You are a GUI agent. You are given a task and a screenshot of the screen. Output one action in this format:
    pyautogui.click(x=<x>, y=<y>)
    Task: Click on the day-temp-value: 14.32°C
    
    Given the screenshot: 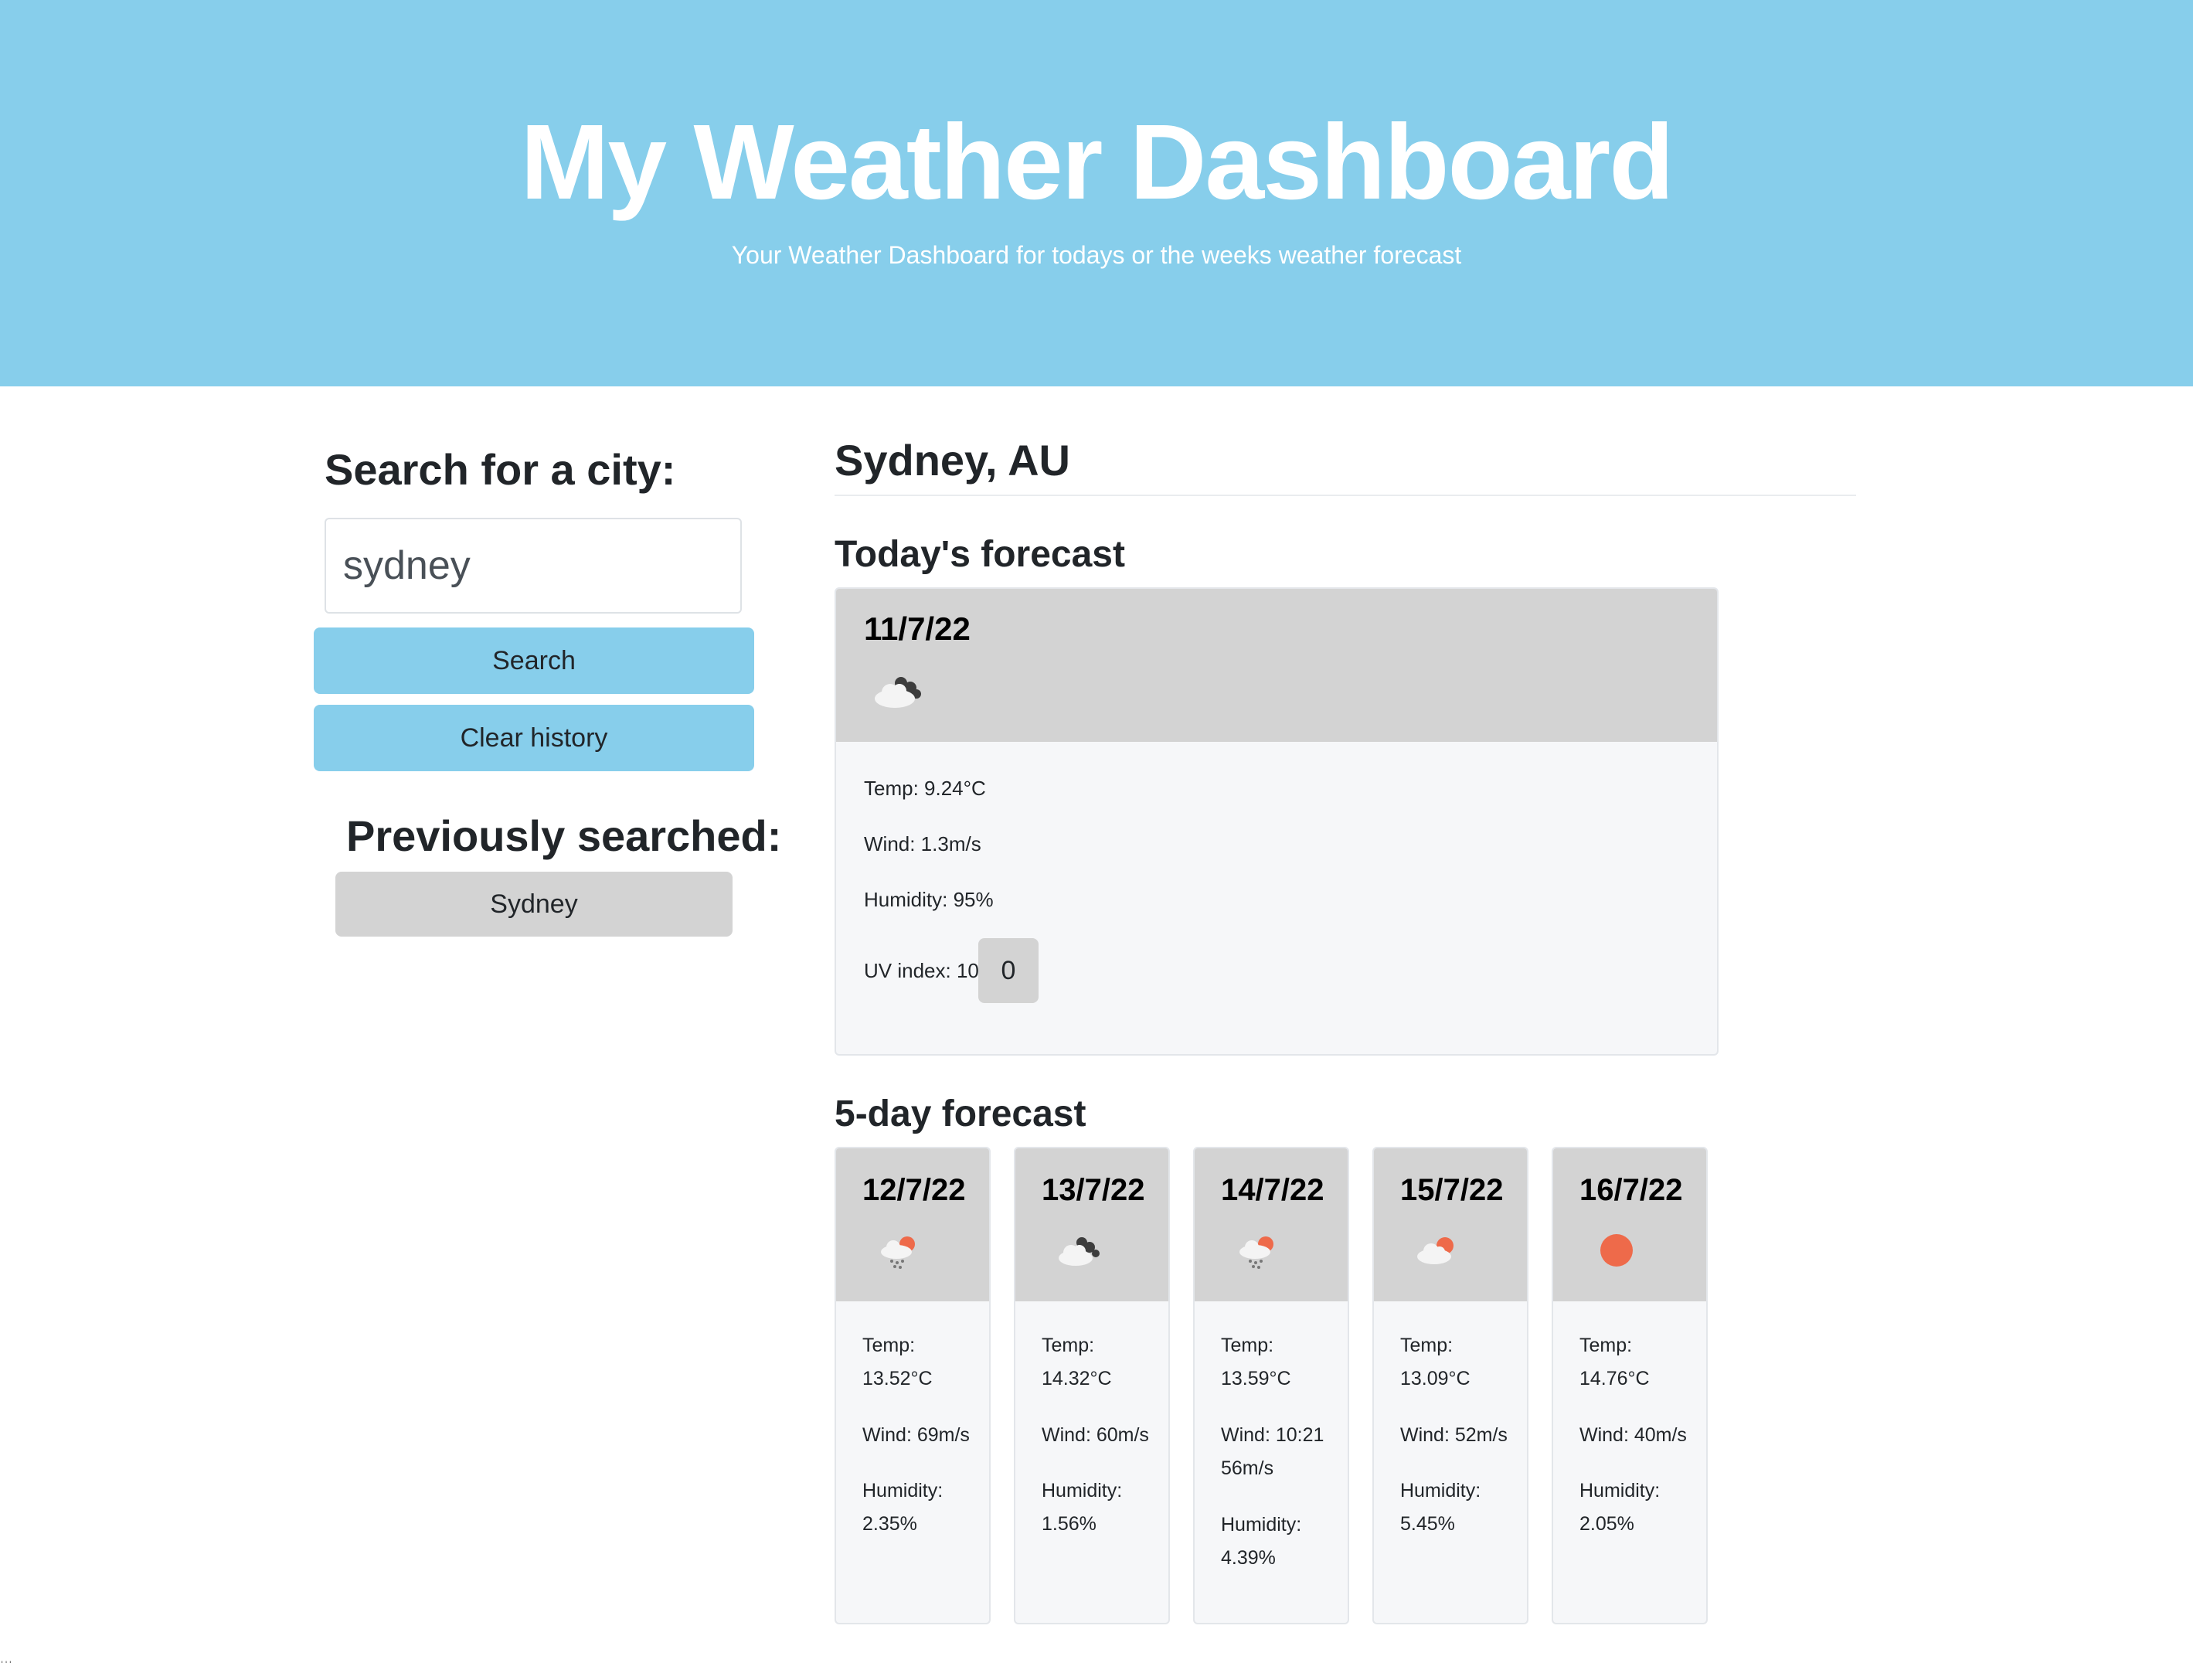 What is the action you would take?
    pyautogui.click(x=1077, y=1378)
    